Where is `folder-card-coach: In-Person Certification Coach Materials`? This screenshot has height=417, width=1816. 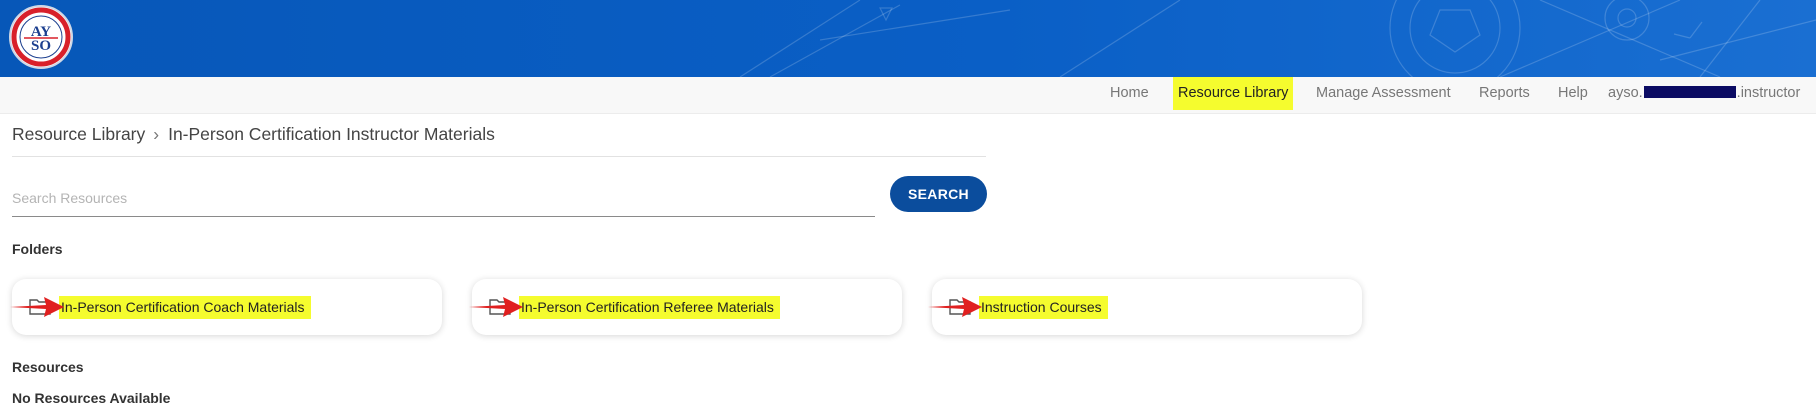
folder-card-coach: In-Person Certification Coach Materials is located at coordinates (227, 307).